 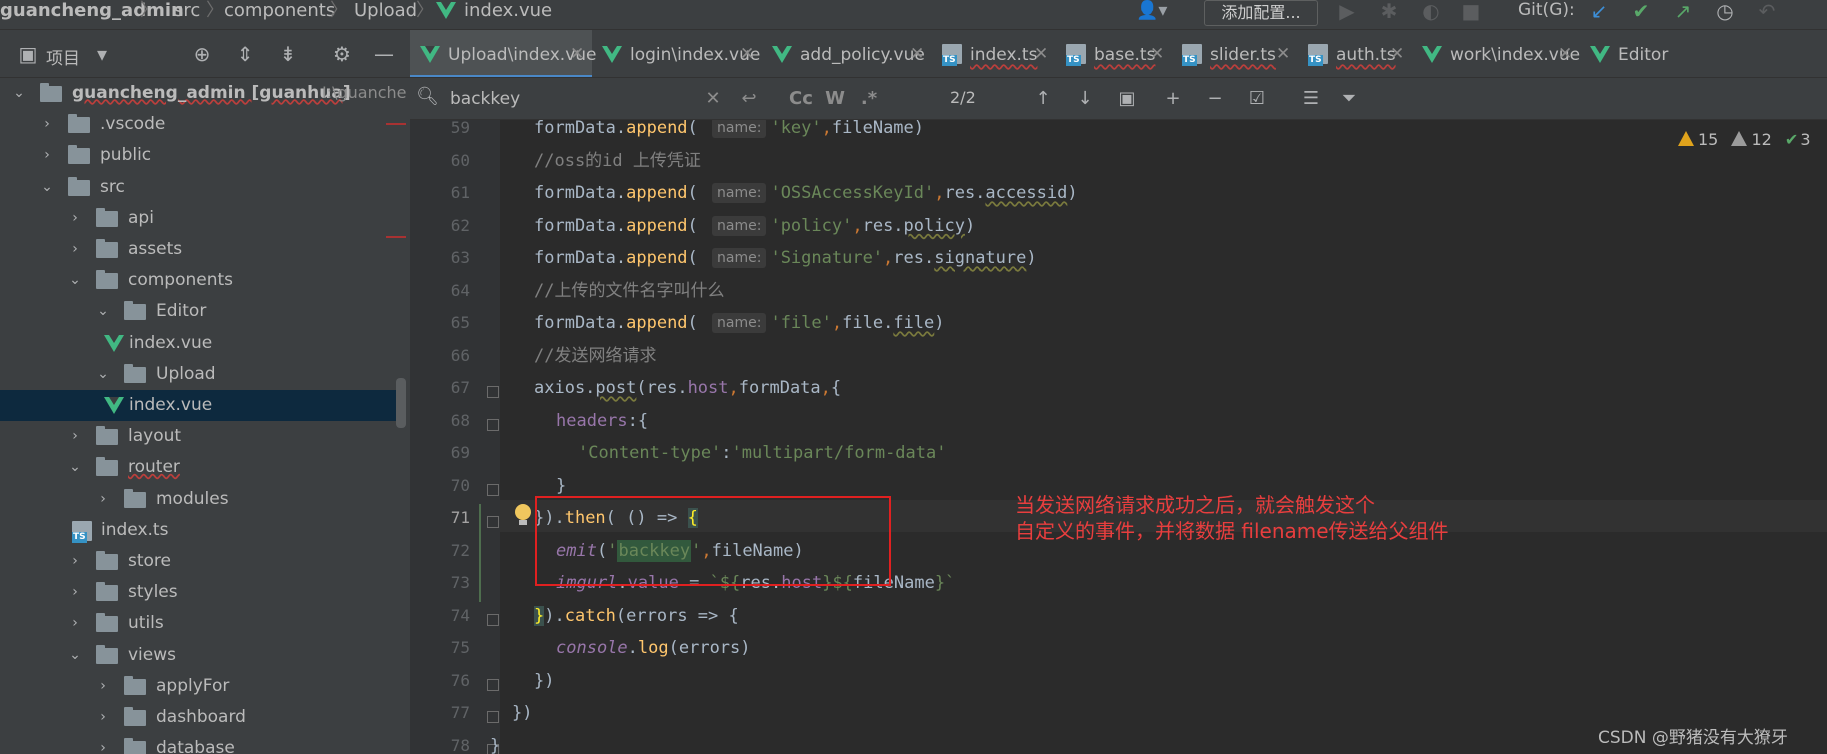 I want to click on project-panel-title: 项目, so click(x=63, y=56).